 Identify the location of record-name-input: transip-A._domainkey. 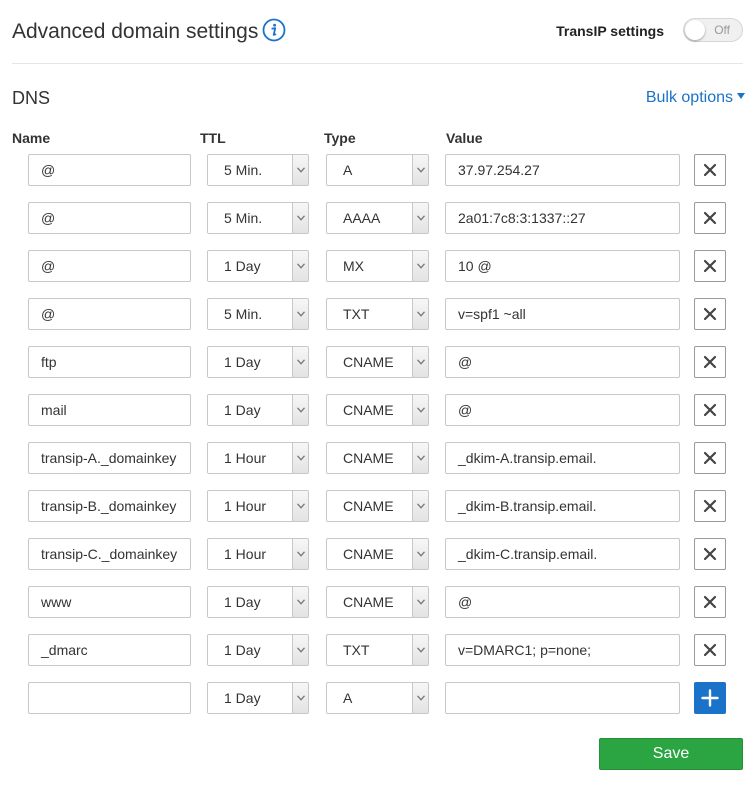
(109, 458).